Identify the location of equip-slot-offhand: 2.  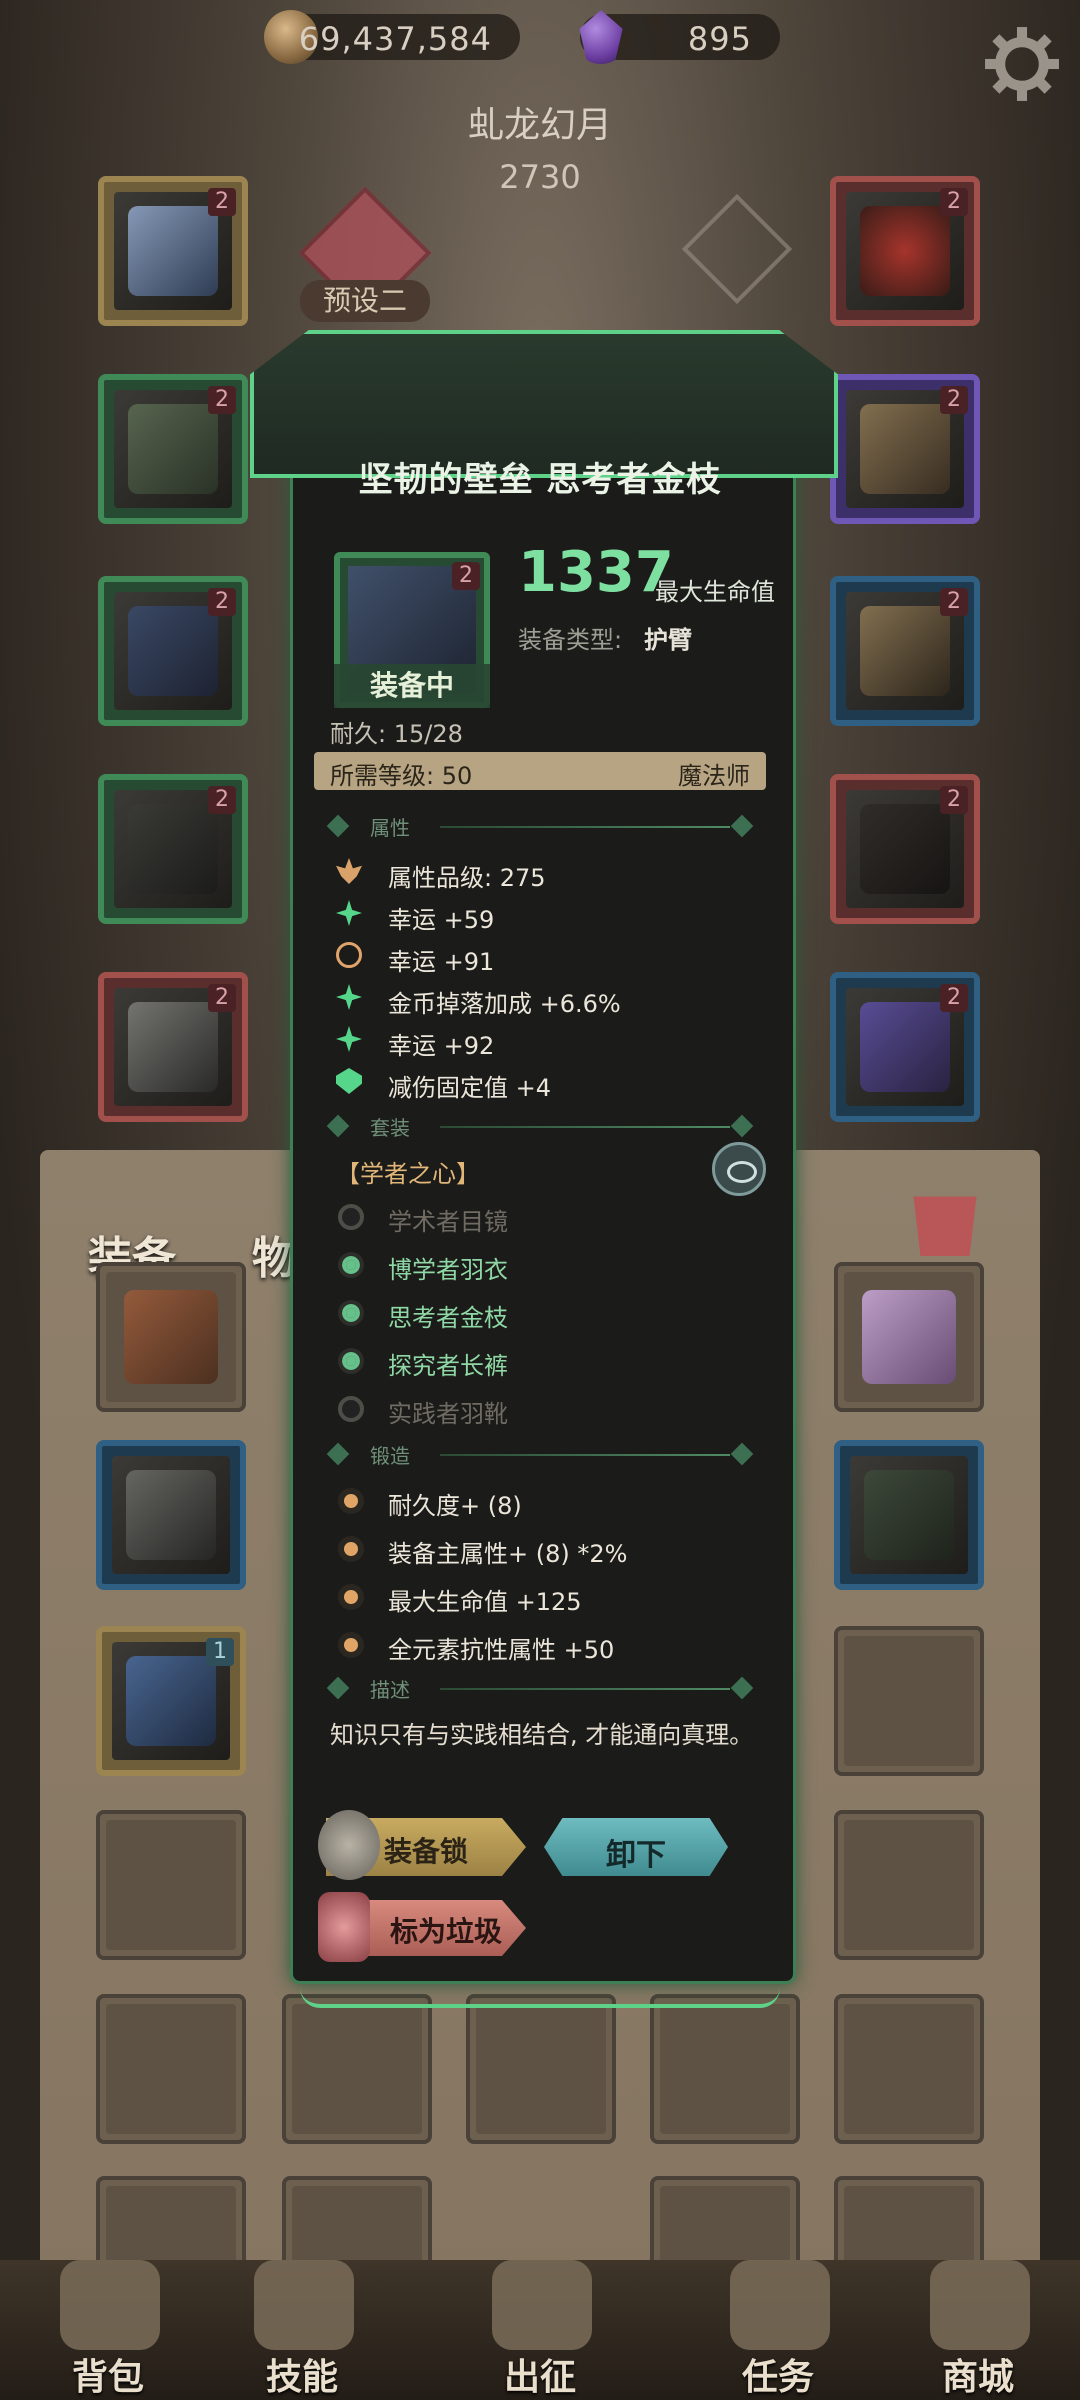
(905, 849).